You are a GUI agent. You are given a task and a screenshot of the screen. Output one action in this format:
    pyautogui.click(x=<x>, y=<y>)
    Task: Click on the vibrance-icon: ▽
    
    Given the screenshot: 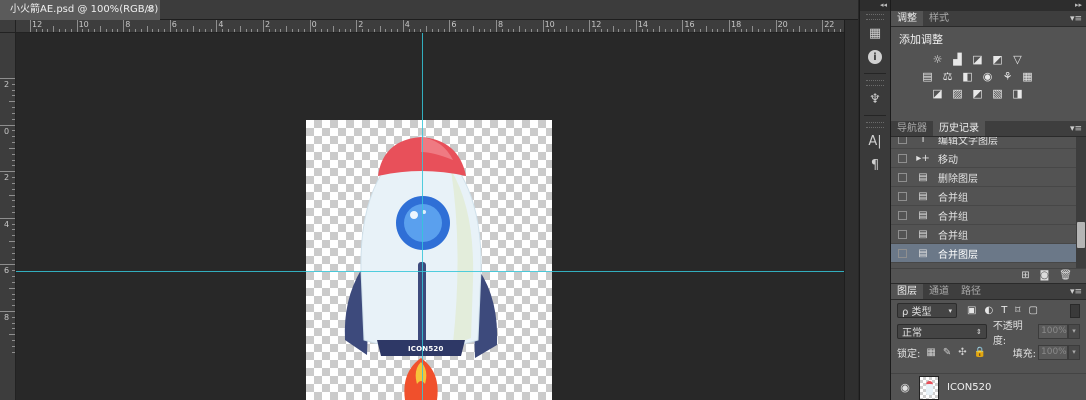 What is the action you would take?
    pyautogui.click(x=1017, y=59)
    